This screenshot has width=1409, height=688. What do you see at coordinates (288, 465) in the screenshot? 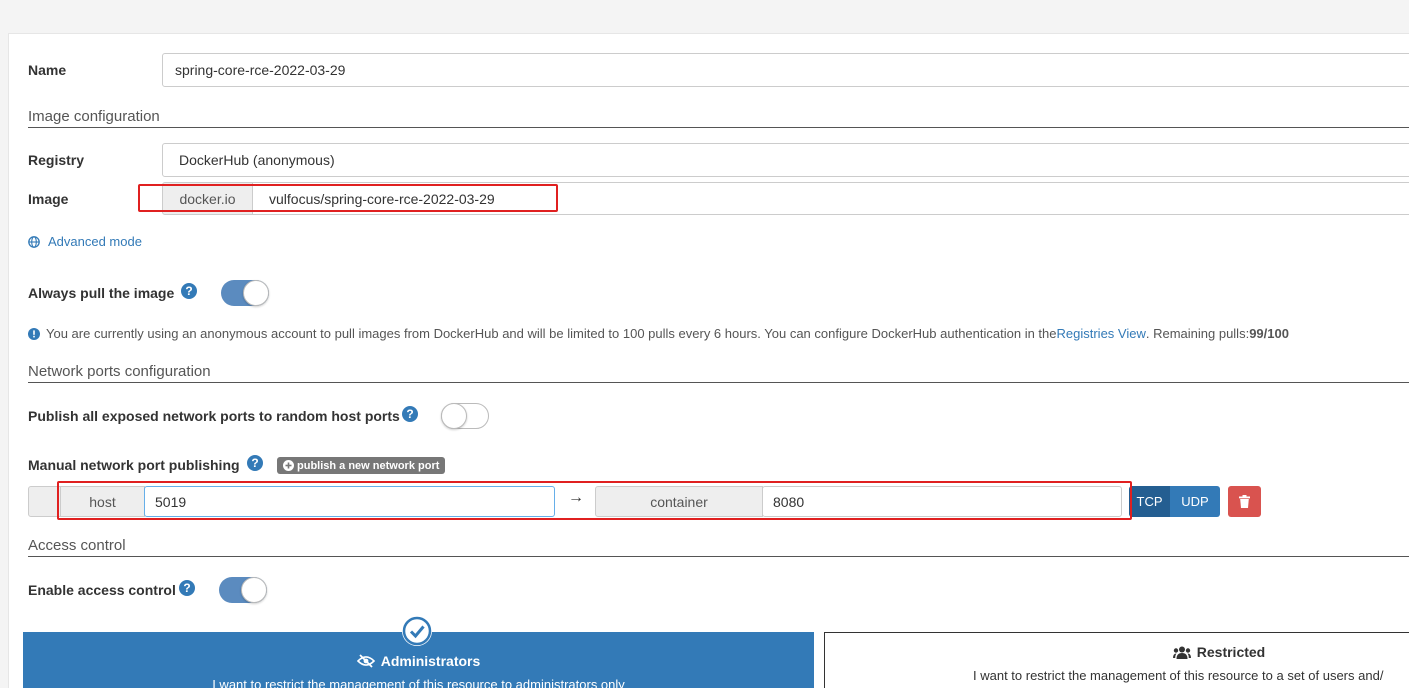
I see `plus-circle-icon` at bounding box center [288, 465].